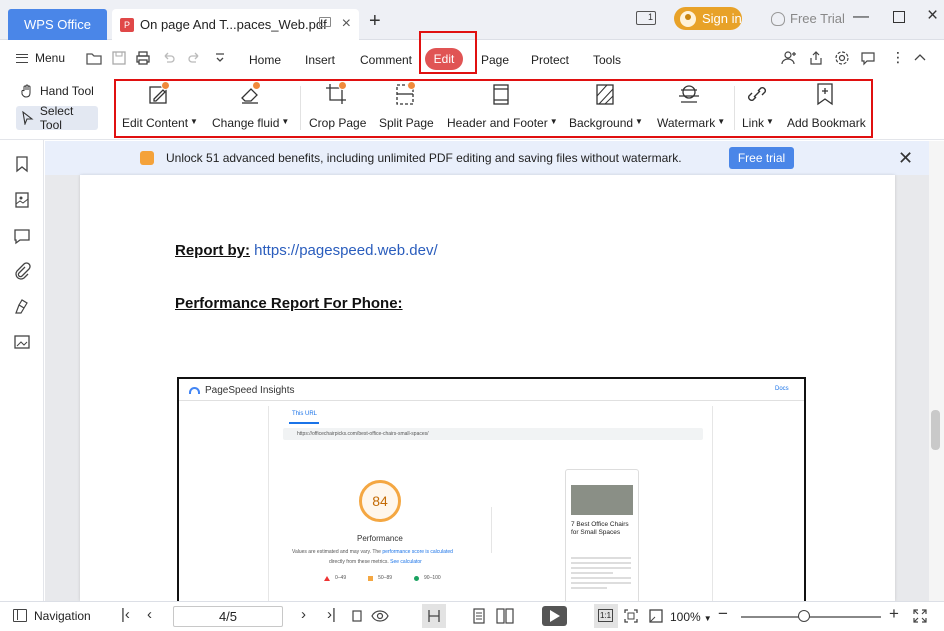 This screenshot has height=631, width=944. What do you see at coordinates (808, 18) in the screenshot?
I see `free-trial-link: Free Trial` at bounding box center [808, 18].